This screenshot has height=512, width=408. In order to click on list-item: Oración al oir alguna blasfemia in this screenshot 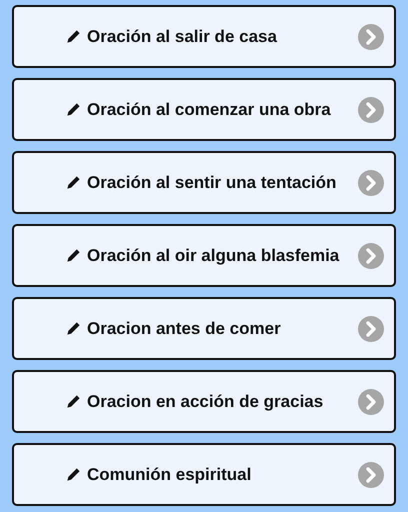, I will do `click(204, 255)`.